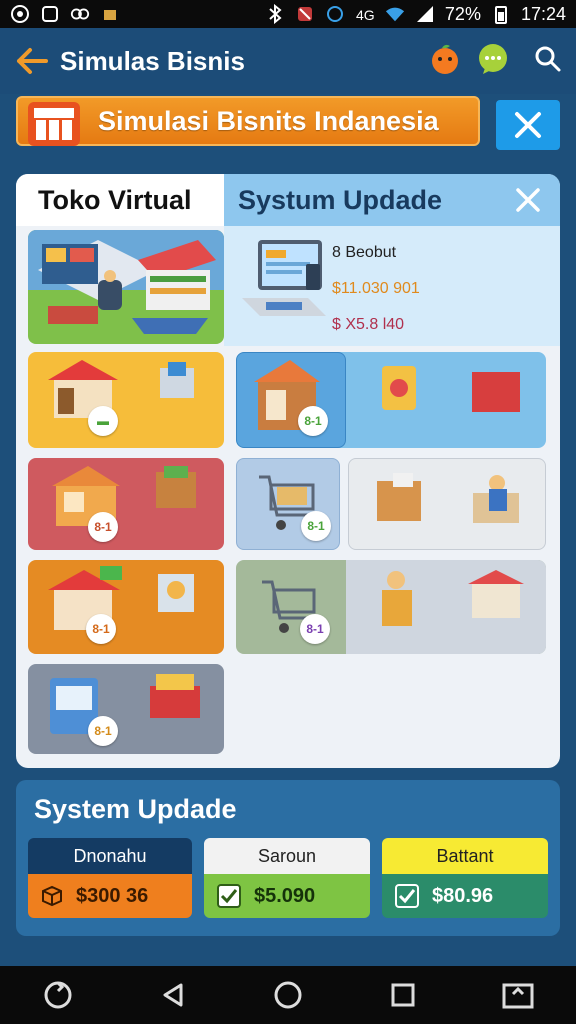 The image size is (576, 1024). I want to click on recents-nav-button, so click(403, 995).